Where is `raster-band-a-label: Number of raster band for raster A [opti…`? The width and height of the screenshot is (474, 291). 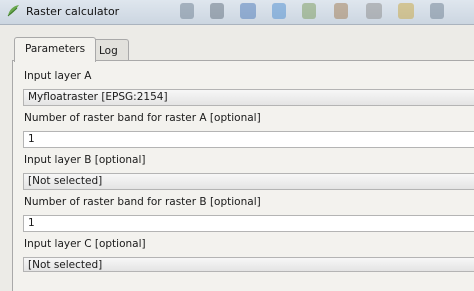 raster-band-a-label: Number of raster band for raster A [opti… is located at coordinates (142, 118).